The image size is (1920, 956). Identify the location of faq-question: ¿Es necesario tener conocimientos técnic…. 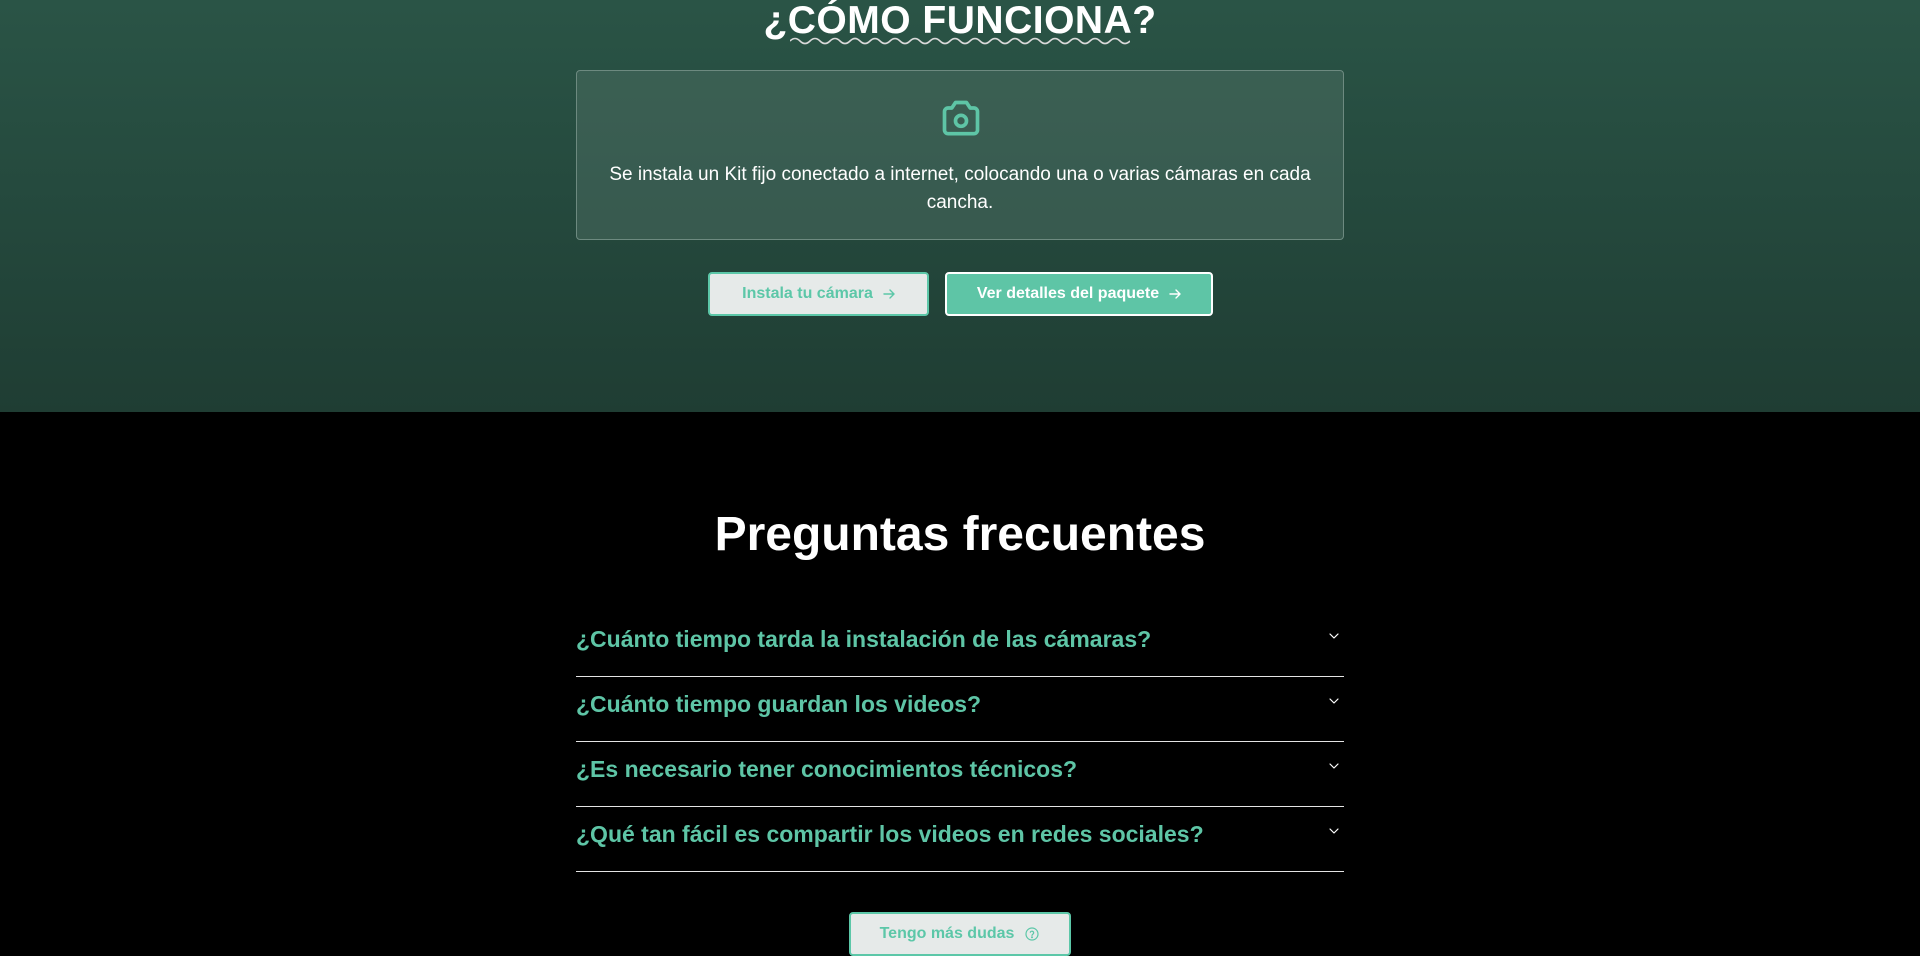
(827, 769).